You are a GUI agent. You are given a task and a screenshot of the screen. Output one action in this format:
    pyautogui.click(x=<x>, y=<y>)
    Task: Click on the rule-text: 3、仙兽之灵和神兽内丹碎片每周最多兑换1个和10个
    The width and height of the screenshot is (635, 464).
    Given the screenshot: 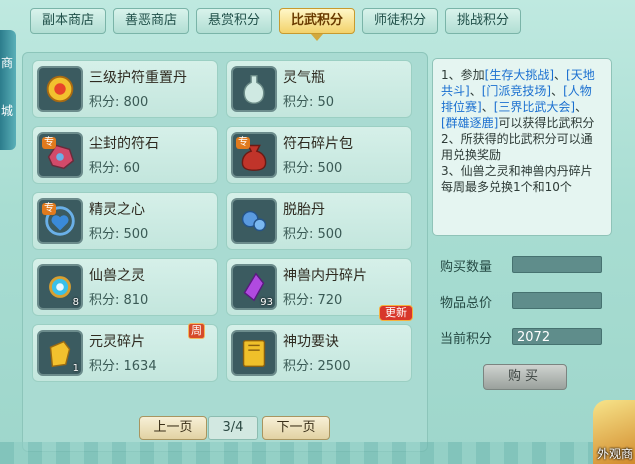 What is the action you would take?
    pyautogui.click(x=517, y=179)
    